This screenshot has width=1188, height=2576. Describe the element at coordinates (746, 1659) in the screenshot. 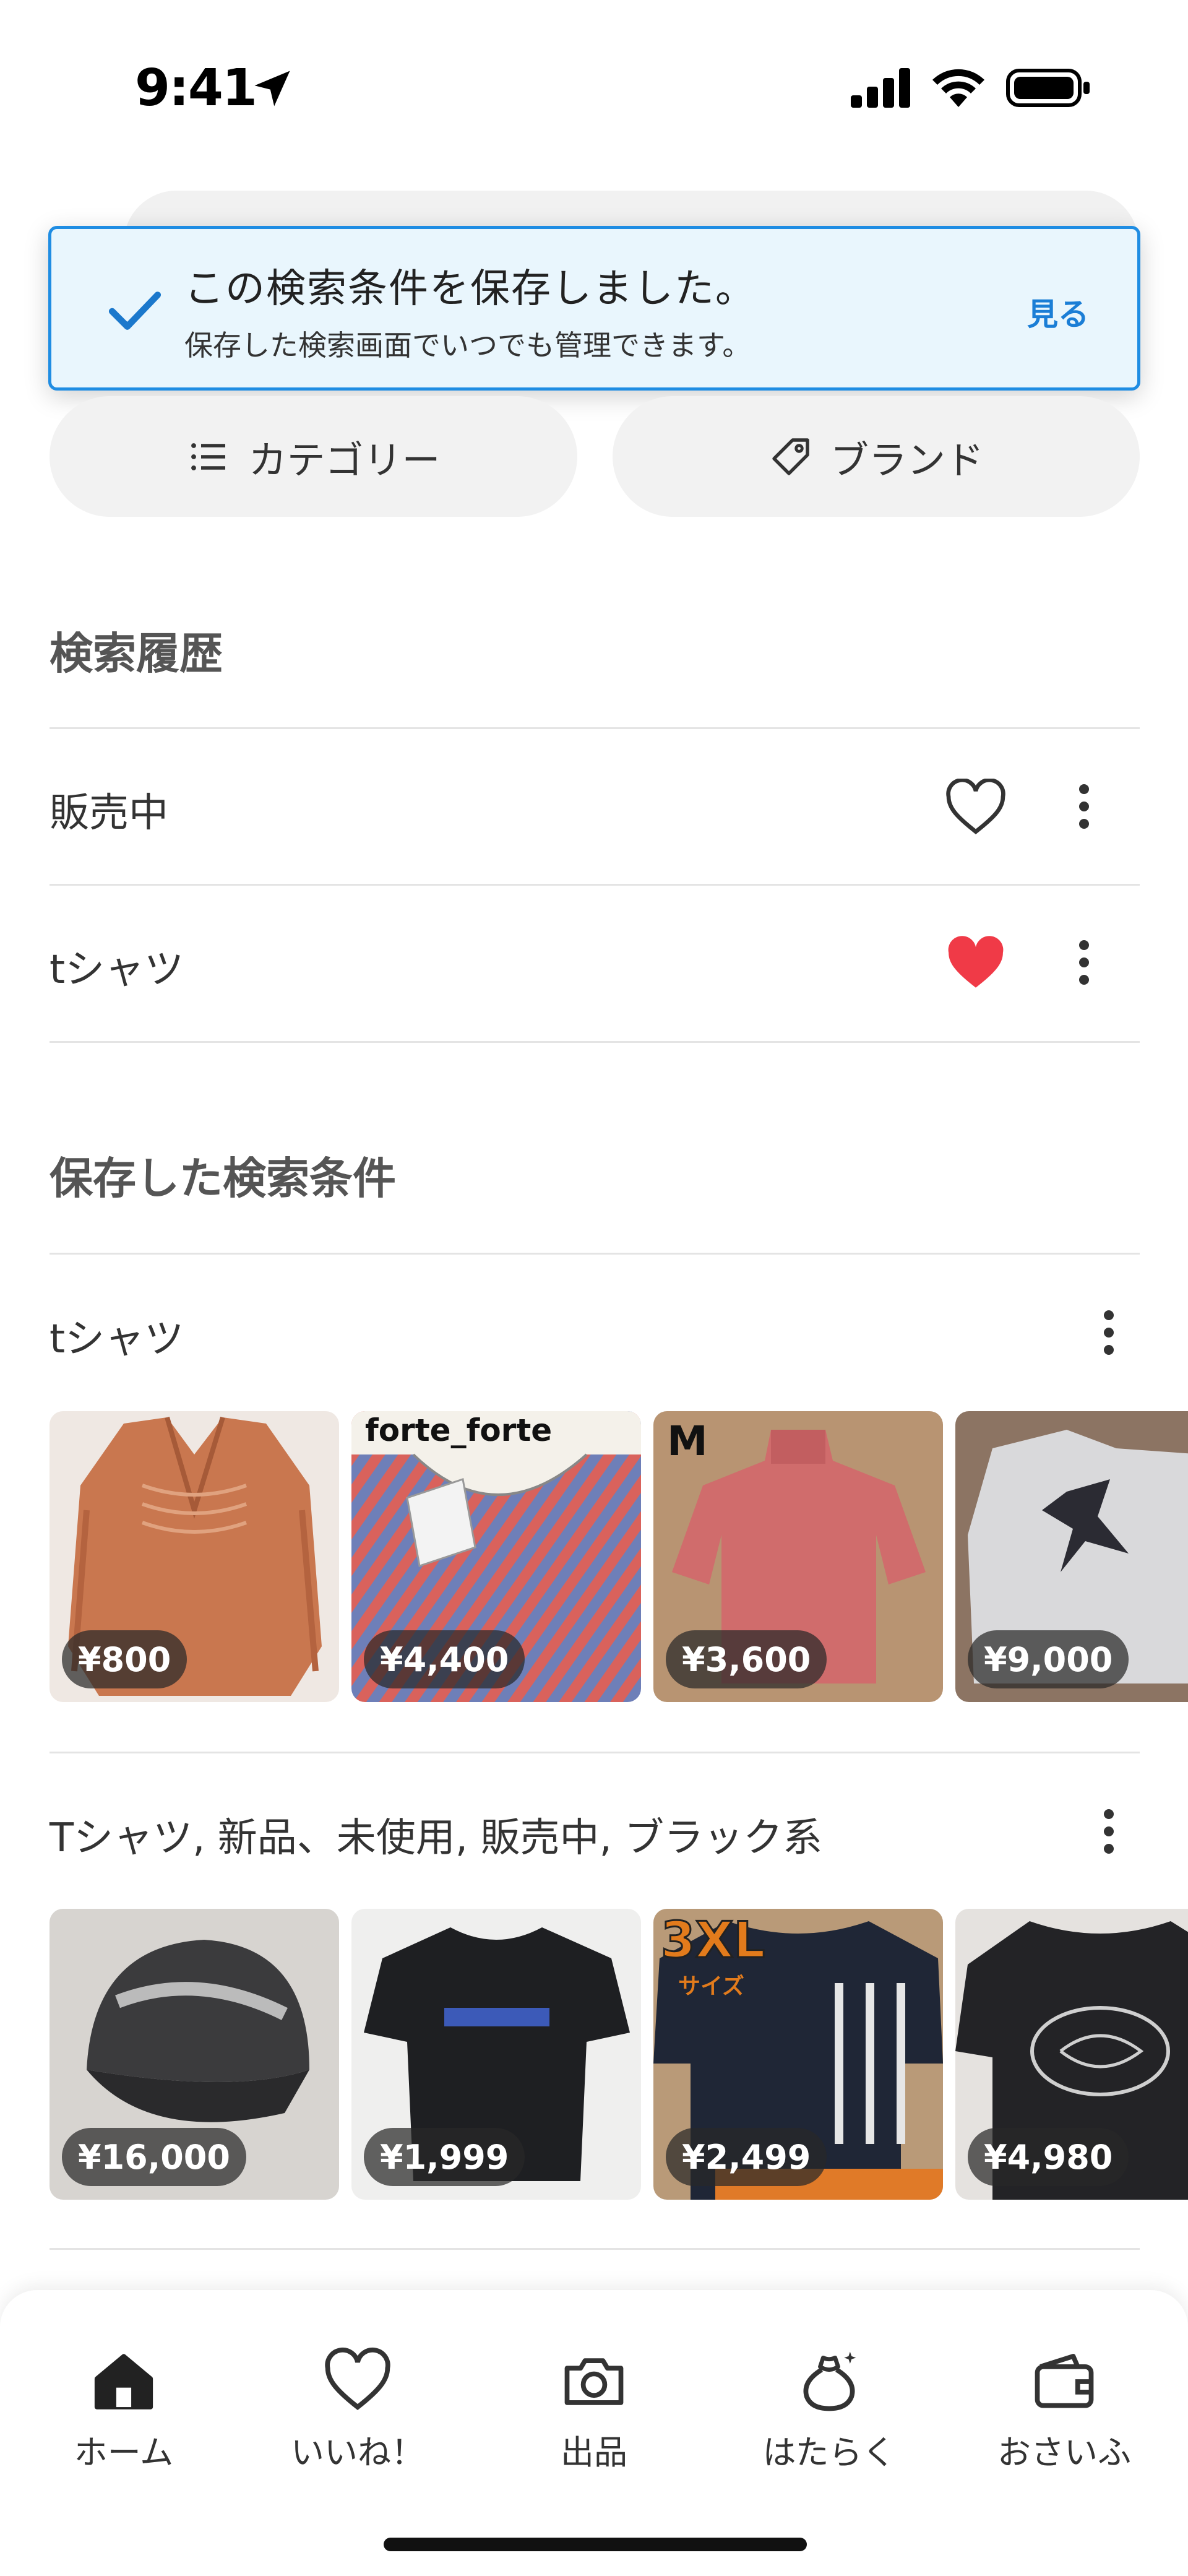

I see `price-badge: ¥3,600` at that location.